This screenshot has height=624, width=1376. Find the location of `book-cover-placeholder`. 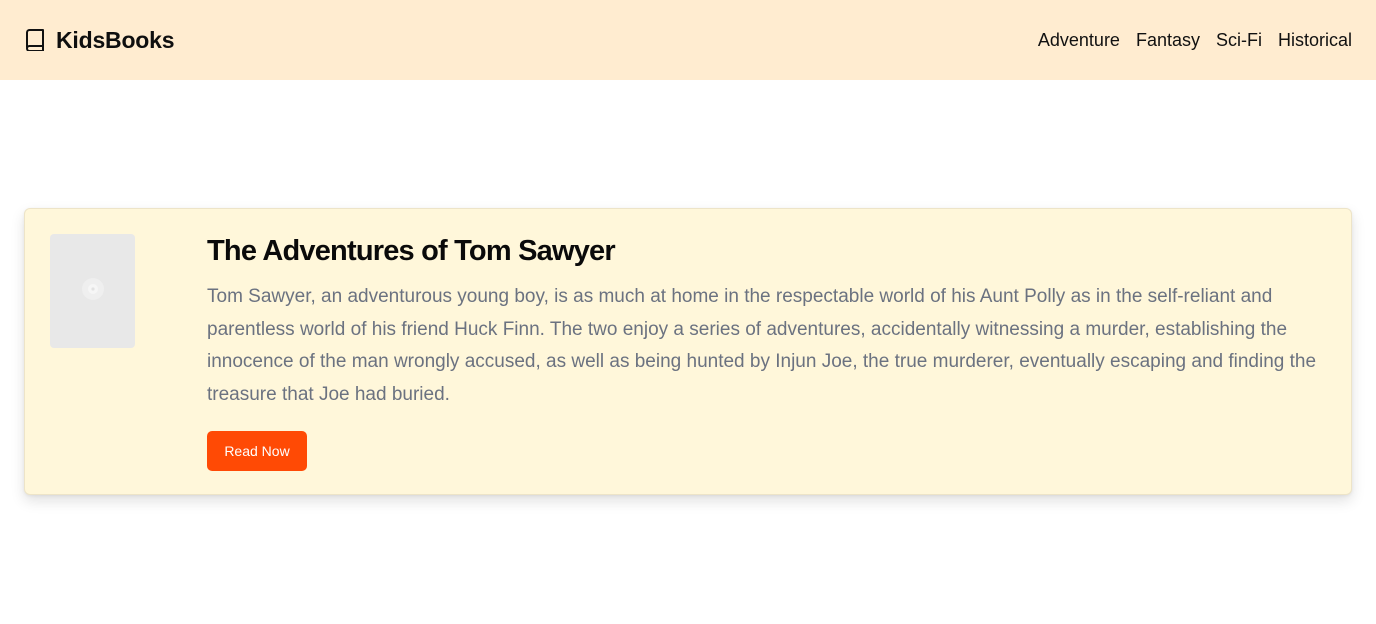

book-cover-placeholder is located at coordinates (92, 291).